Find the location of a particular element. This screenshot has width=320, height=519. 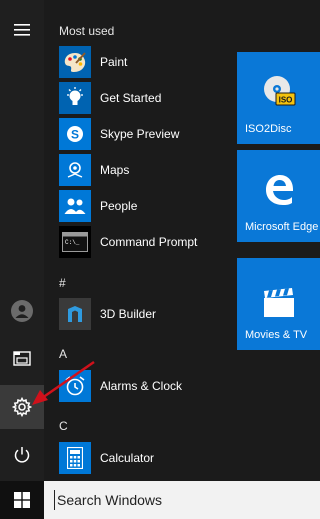

app-list-item-maps: Maps is located at coordinates (145, 170).